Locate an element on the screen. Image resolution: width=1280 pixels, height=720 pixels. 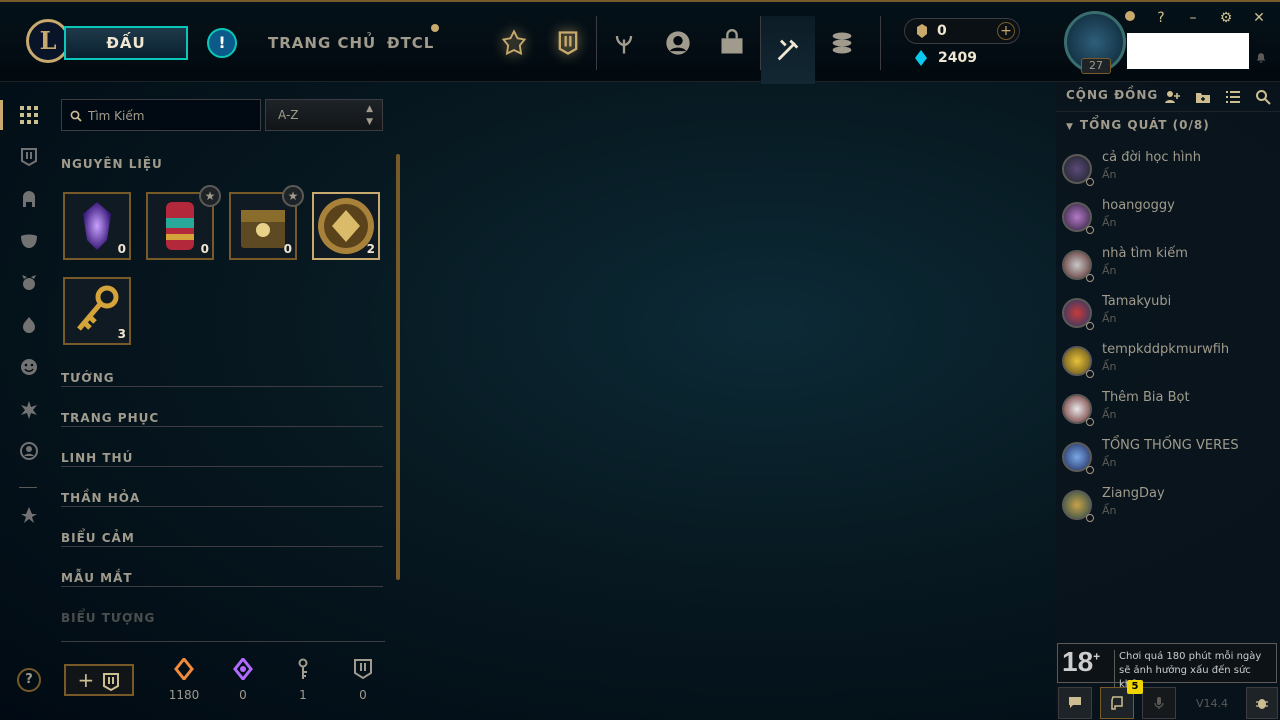
orange-essence-counter: 1180 is located at coordinates (184, 680).